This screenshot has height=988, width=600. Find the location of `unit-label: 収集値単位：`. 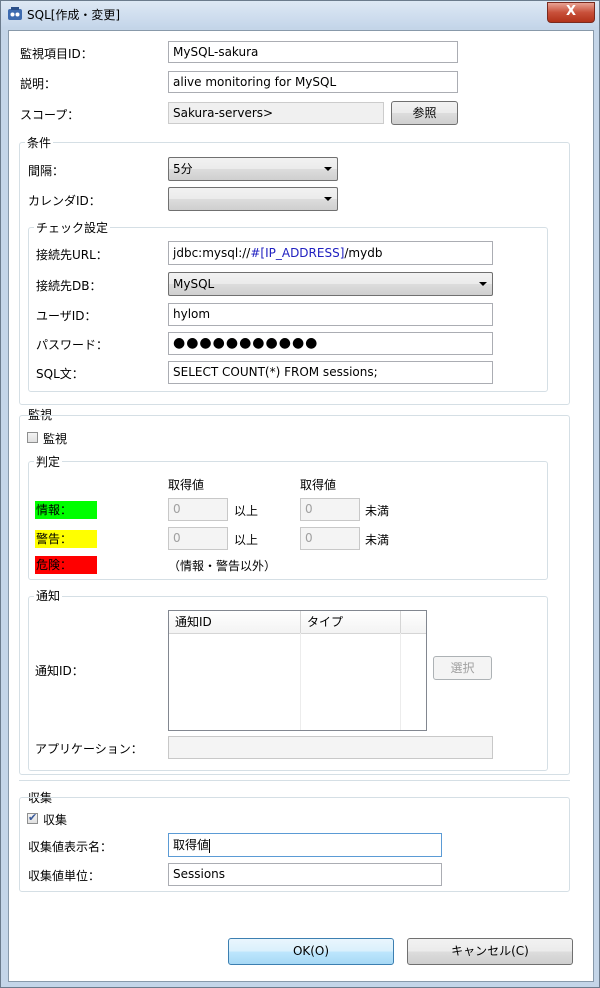

unit-label: 収集値単位： is located at coordinates (64, 876).